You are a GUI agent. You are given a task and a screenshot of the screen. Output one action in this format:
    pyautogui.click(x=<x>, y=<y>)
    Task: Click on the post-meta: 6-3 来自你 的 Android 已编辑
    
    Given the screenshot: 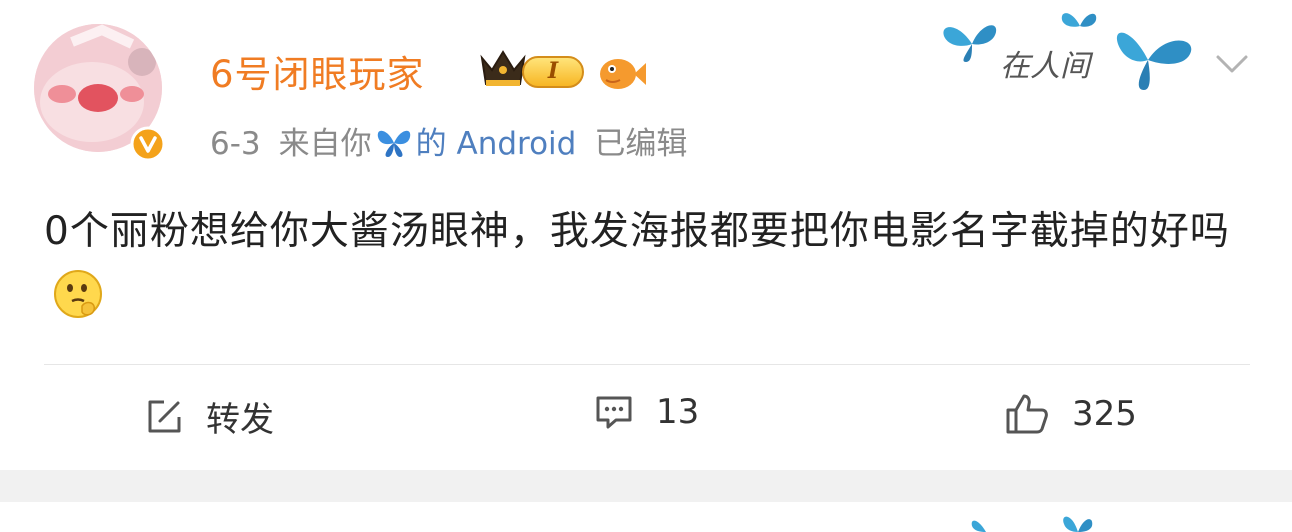 What is the action you would take?
    pyautogui.click(x=448, y=142)
    